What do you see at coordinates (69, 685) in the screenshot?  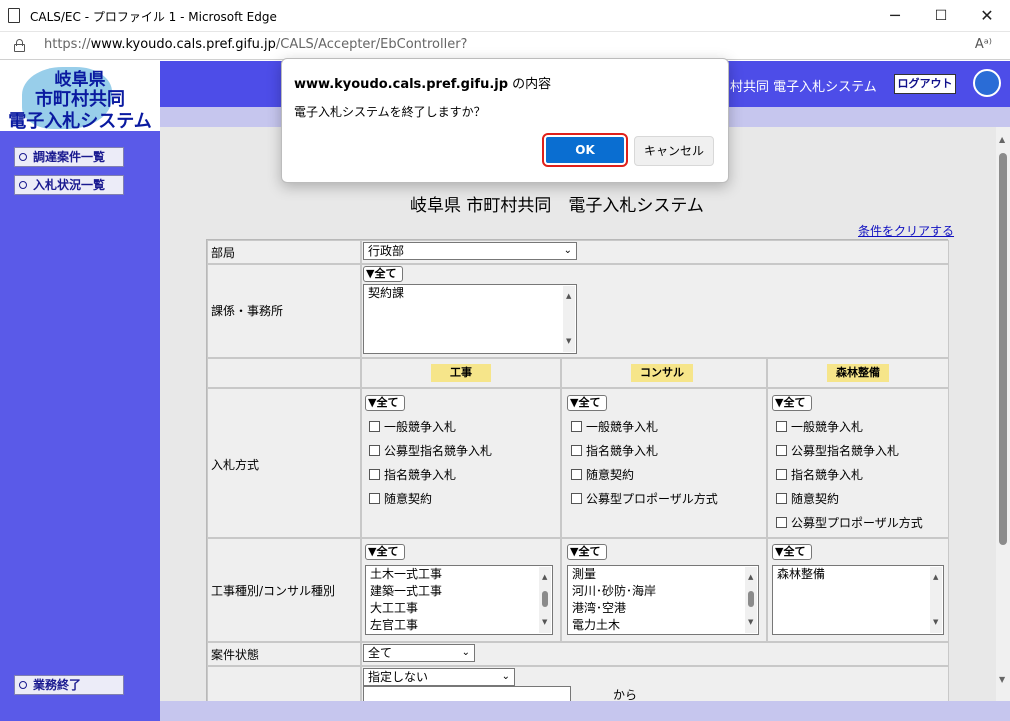 I see `end-work-button: 業務終了` at bounding box center [69, 685].